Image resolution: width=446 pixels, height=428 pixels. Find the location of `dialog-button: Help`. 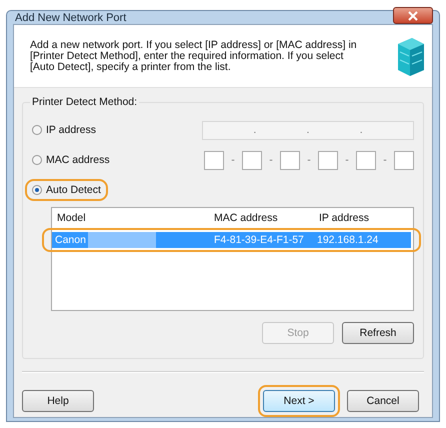

dialog-button: Help is located at coordinates (58, 401).